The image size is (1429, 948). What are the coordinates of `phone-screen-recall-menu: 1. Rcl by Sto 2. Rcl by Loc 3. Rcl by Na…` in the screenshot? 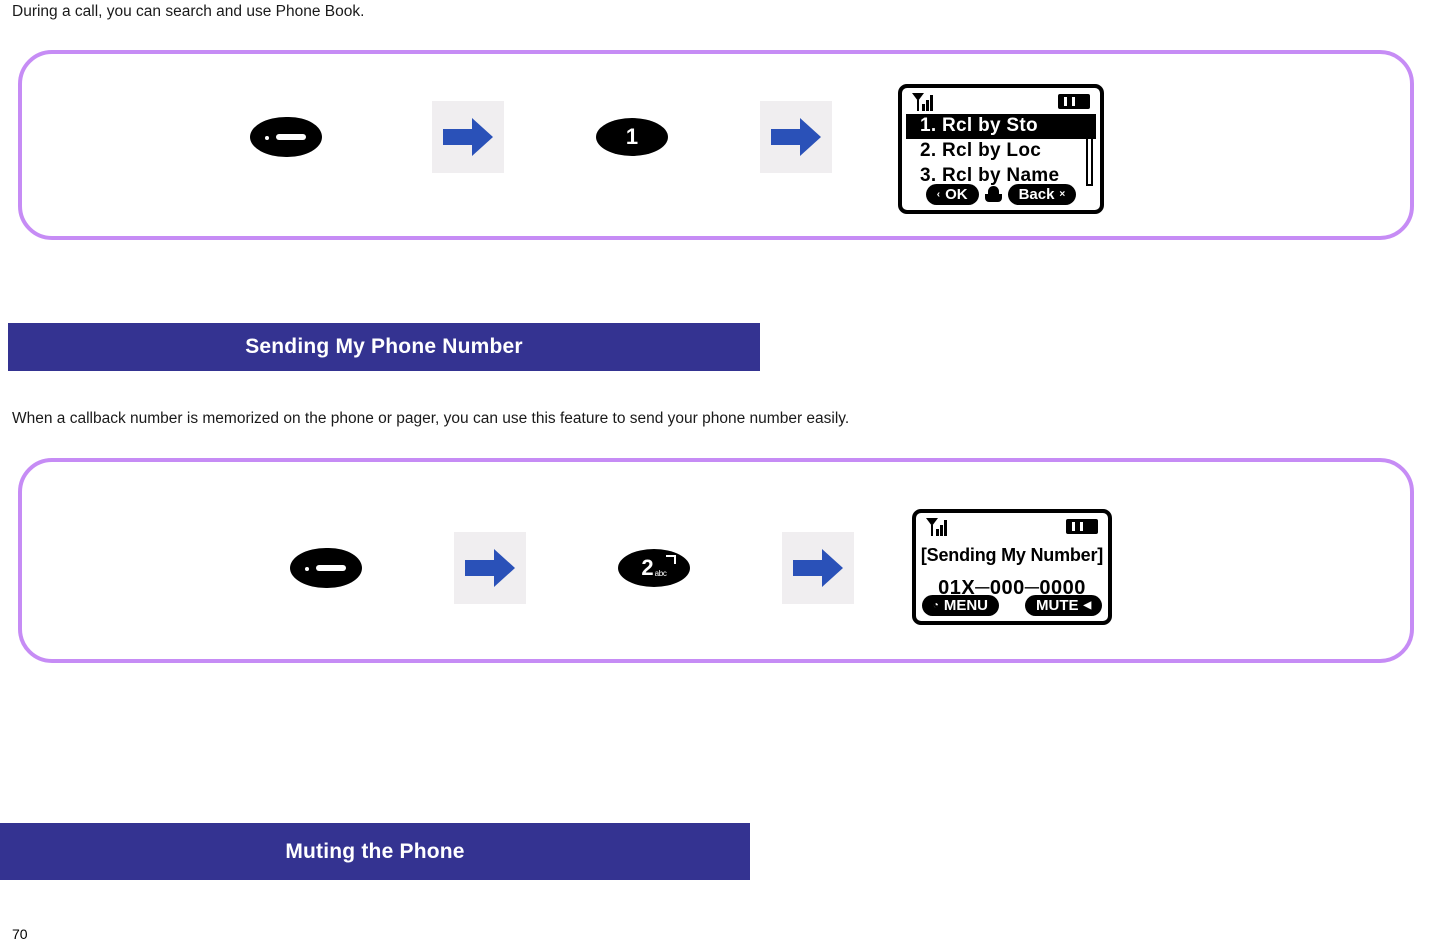 It's located at (1001, 149).